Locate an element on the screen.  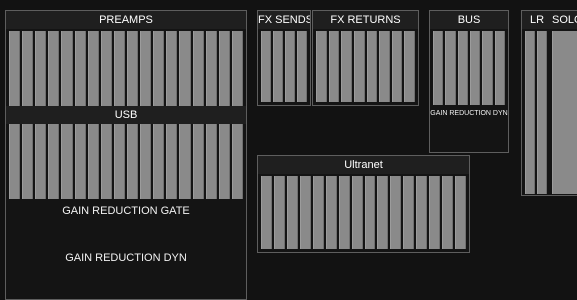
bus-meter-strip is located at coordinates (469, 68).